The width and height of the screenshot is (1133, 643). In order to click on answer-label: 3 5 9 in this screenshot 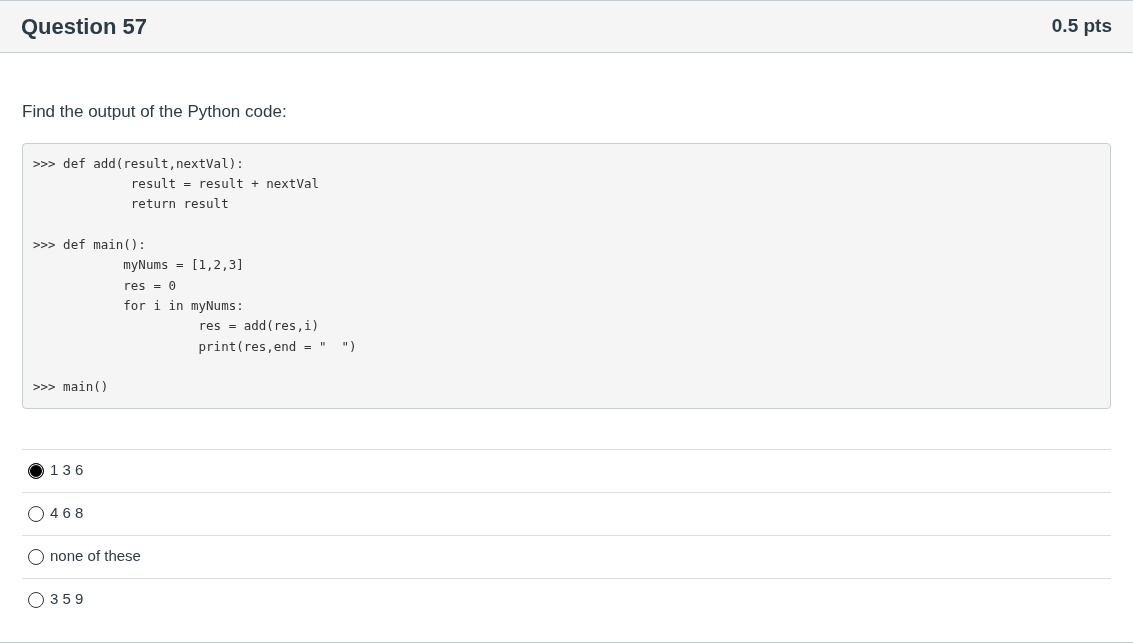, I will do `click(67, 599)`.